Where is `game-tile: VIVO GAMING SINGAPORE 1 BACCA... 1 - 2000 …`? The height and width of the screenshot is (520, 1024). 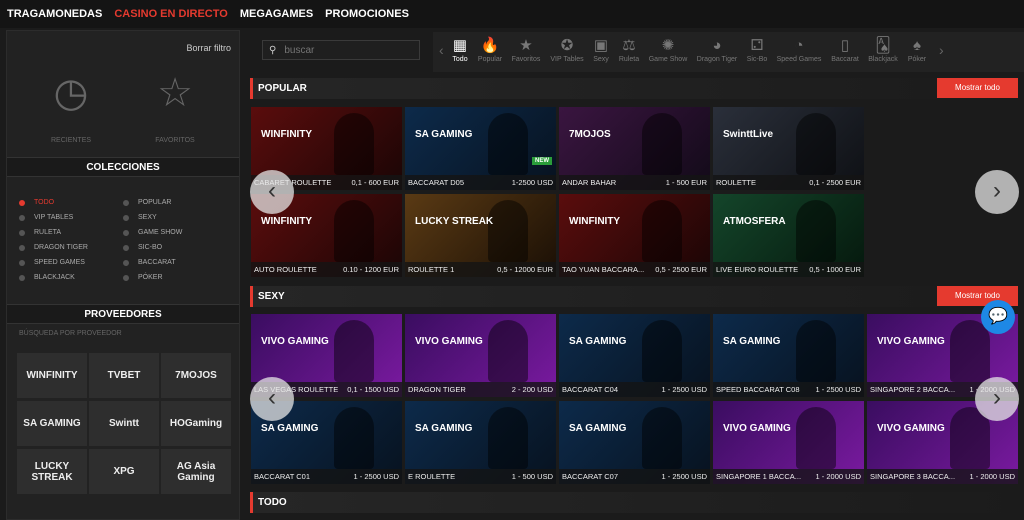 game-tile: VIVO GAMING SINGAPORE 1 BACCA... 1 - 2000 … is located at coordinates (788, 442).